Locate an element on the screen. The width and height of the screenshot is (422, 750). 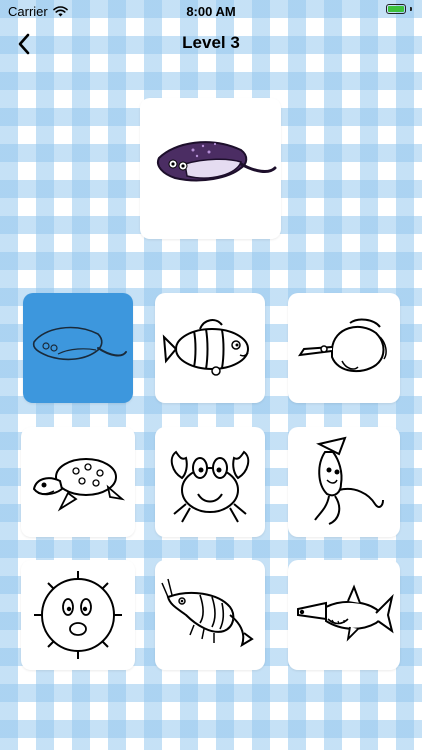
butterflyfish-outline-icon is located at coordinates (342, 345).